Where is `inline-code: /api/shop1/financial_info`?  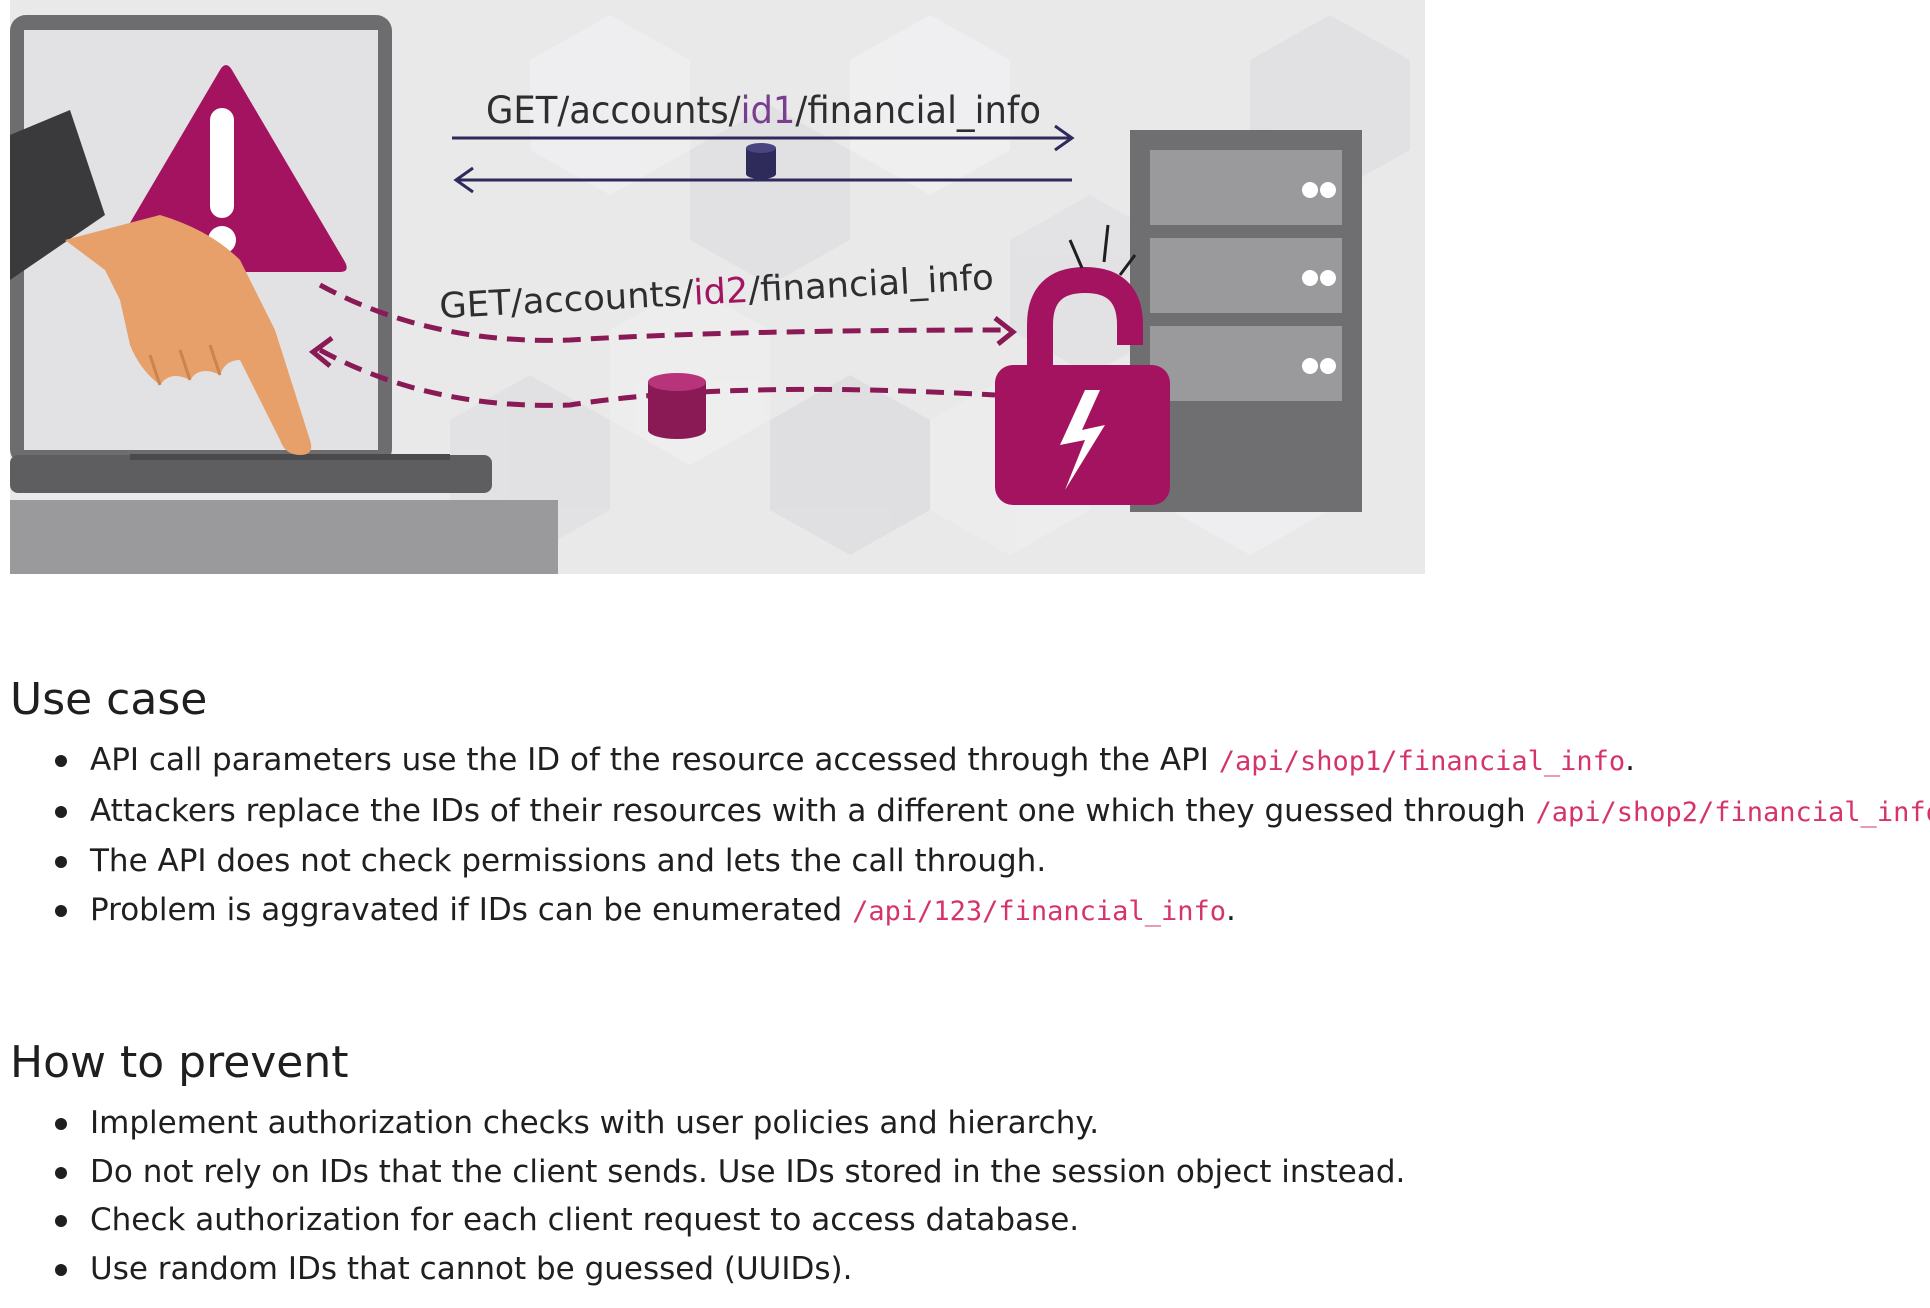 inline-code: /api/shop1/financial_info is located at coordinates (1422, 761).